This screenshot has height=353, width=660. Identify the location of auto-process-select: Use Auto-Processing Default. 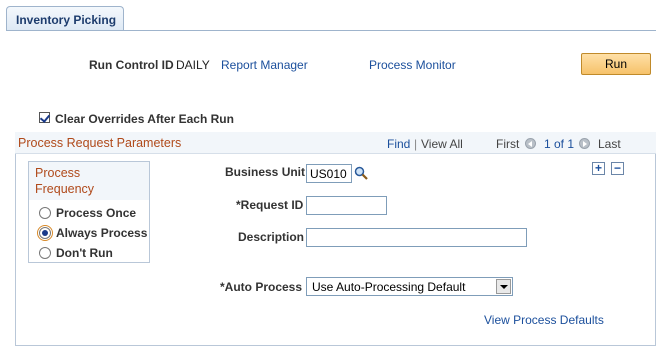
(409, 286).